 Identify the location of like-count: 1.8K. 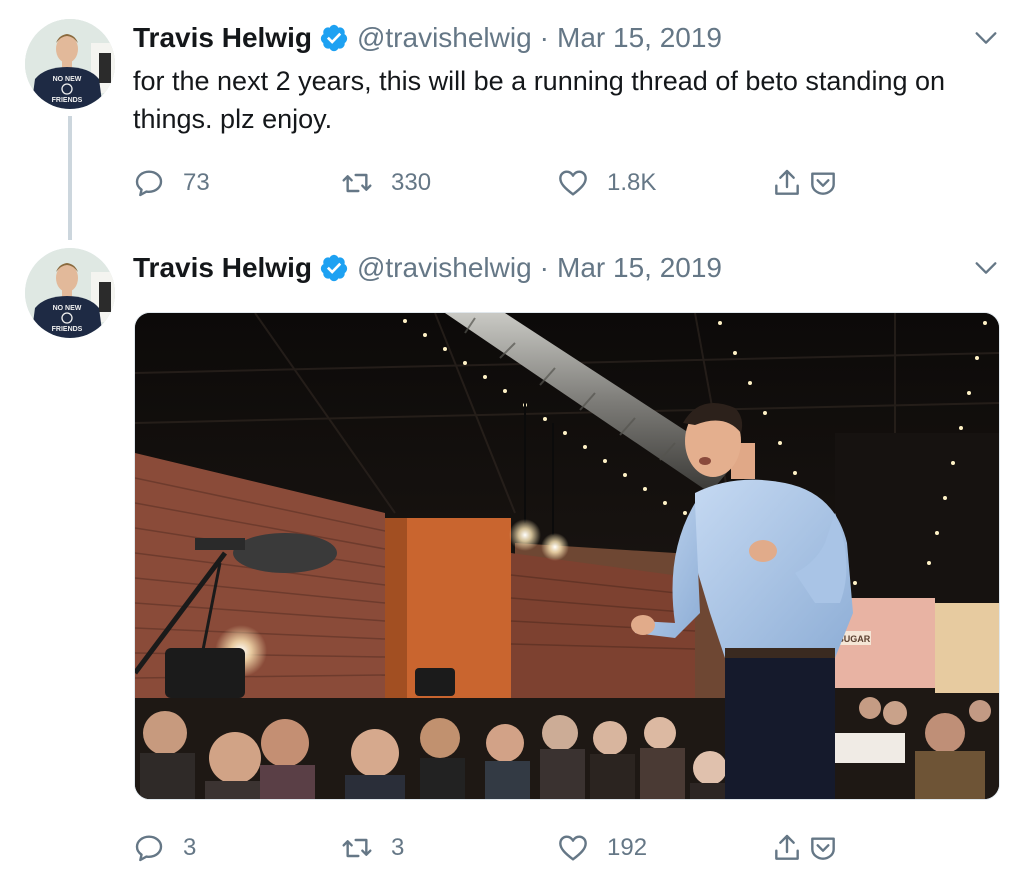
(632, 182).